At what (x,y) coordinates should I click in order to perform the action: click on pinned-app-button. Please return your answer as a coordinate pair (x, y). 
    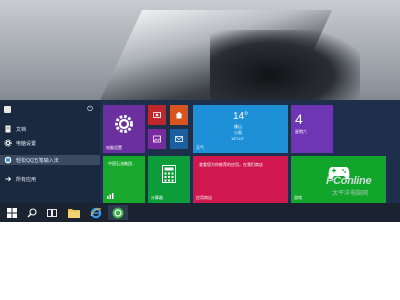
    Looking at the image, I should click on (118, 212).